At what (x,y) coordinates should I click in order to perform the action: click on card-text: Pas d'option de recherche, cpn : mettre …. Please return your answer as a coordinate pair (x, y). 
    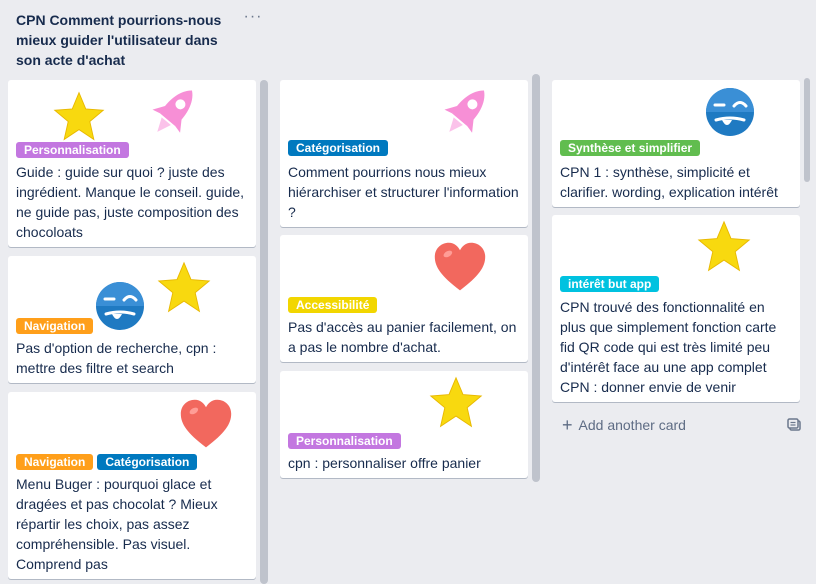
    Looking at the image, I should click on (116, 358).